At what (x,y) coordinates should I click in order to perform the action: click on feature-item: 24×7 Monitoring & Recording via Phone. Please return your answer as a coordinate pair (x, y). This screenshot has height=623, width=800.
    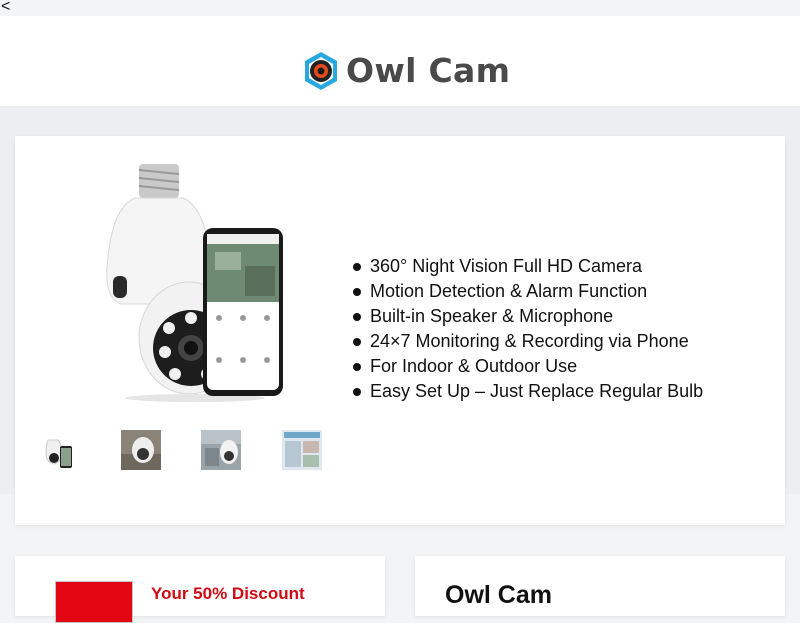
    Looking at the image, I should click on (528, 341).